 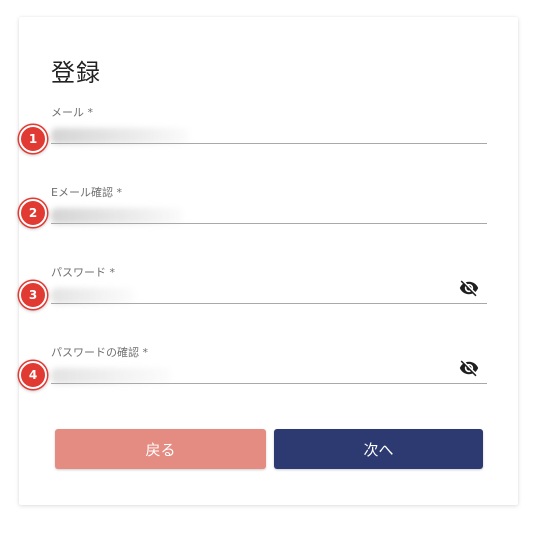 I want to click on password-underline, so click(x=269, y=303).